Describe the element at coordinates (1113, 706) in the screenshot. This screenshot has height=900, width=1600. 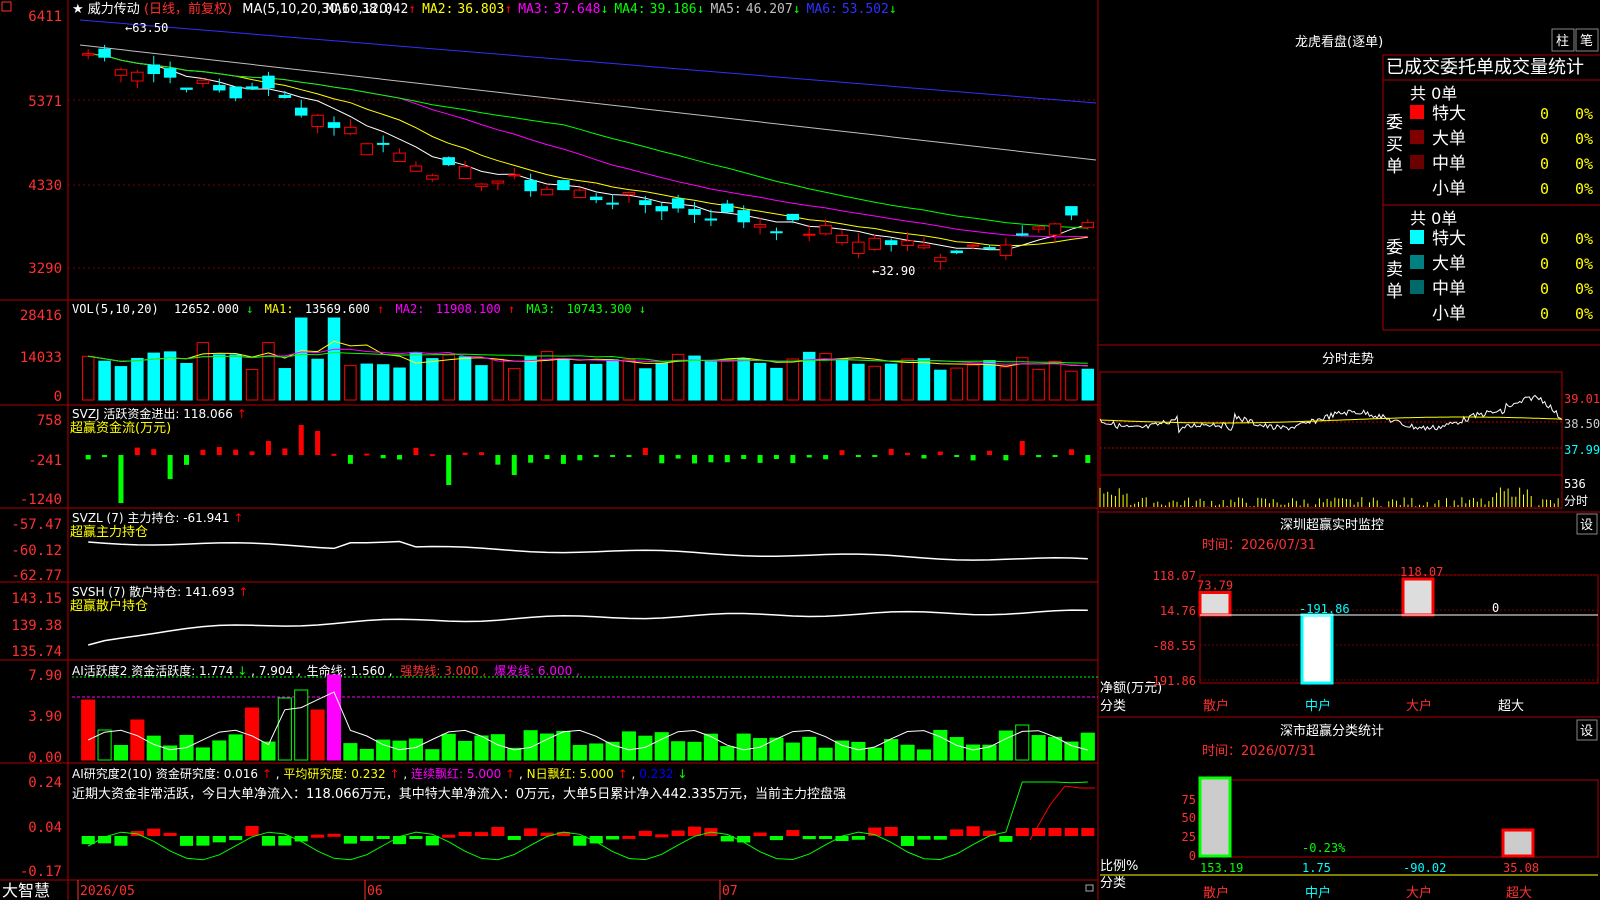
I see `monitor-x-title: 分类` at that location.